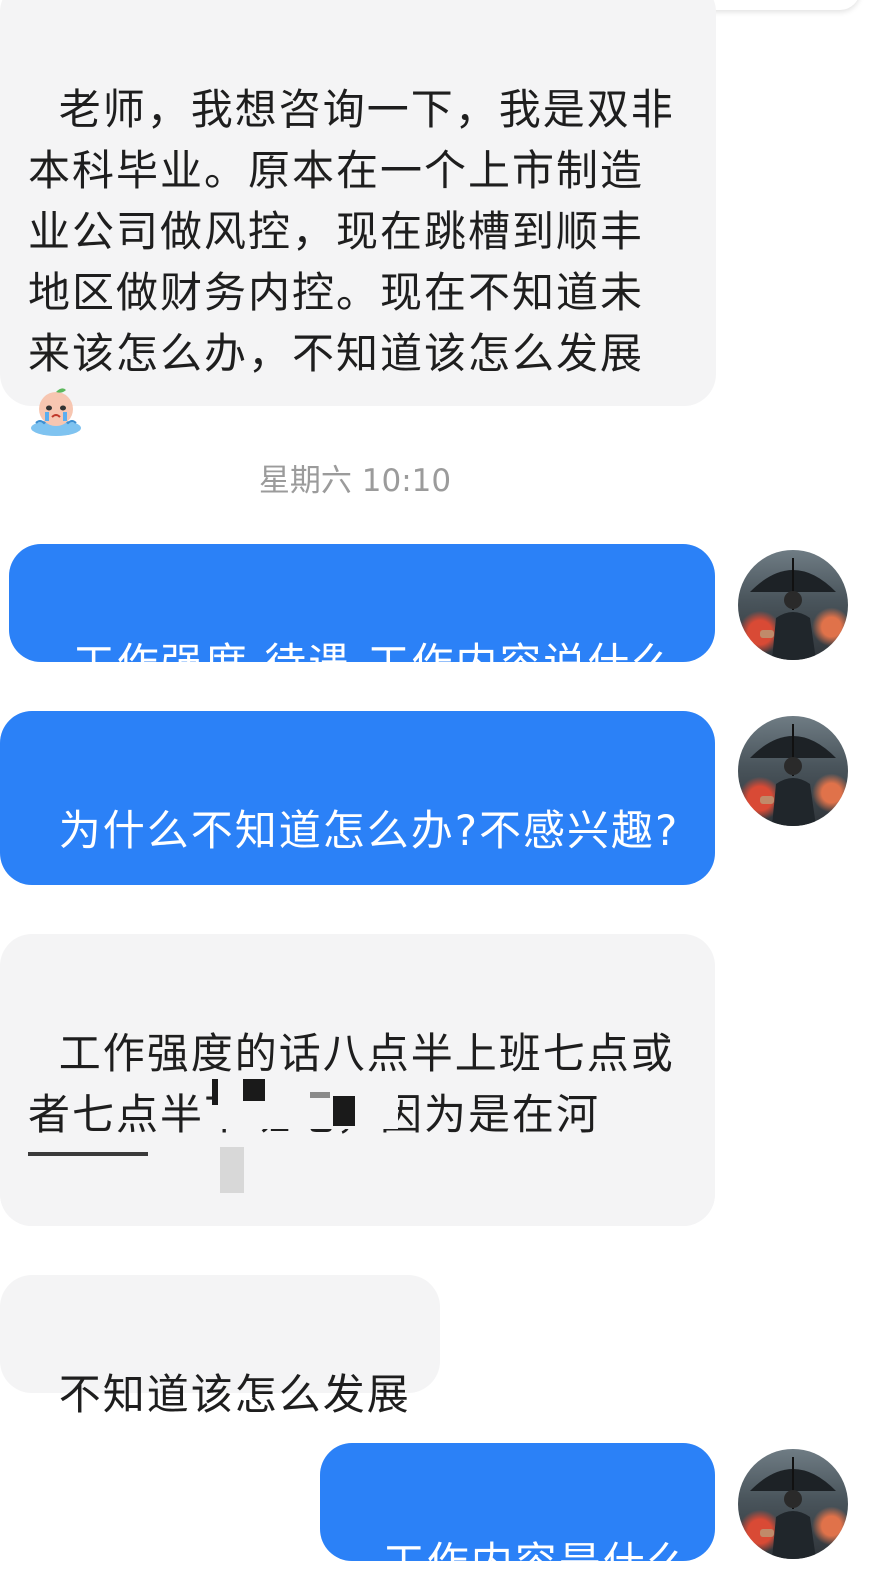 The height and width of the screenshot is (1593, 895). What do you see at coordinates (536, 1562) in the screenshot?
I see `message-text: 工作内容是什么` at bounding box center [536, 1562].